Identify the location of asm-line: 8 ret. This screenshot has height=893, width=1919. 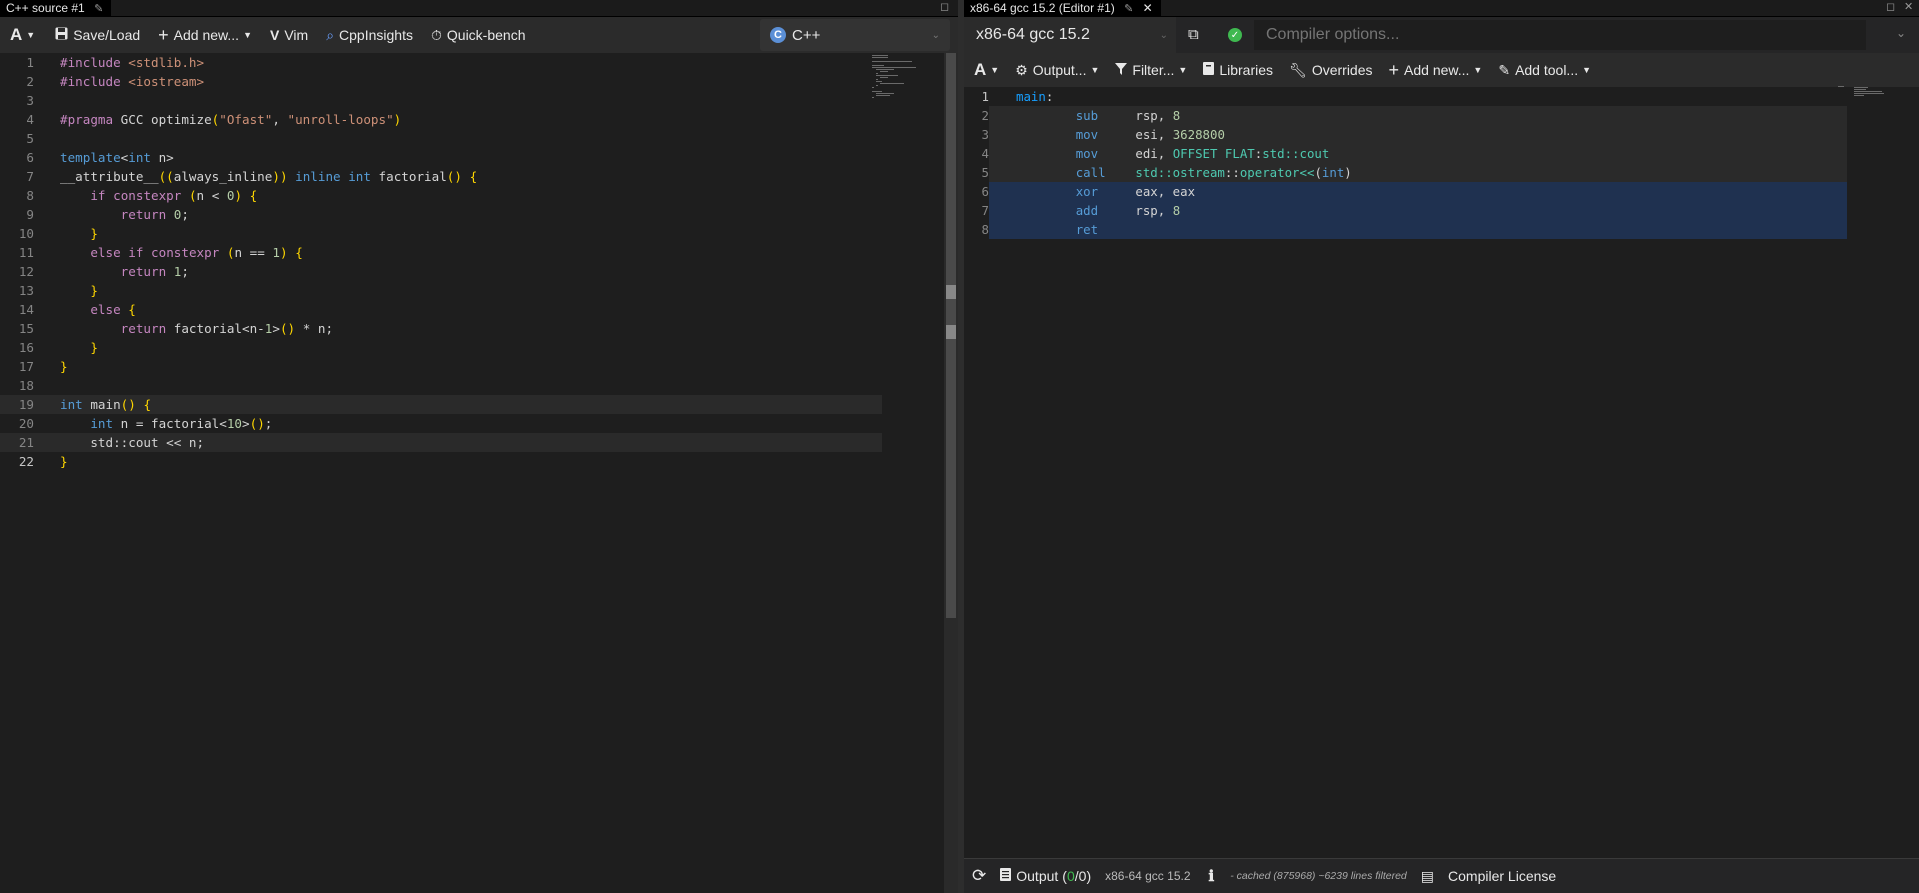
(1405, 229).